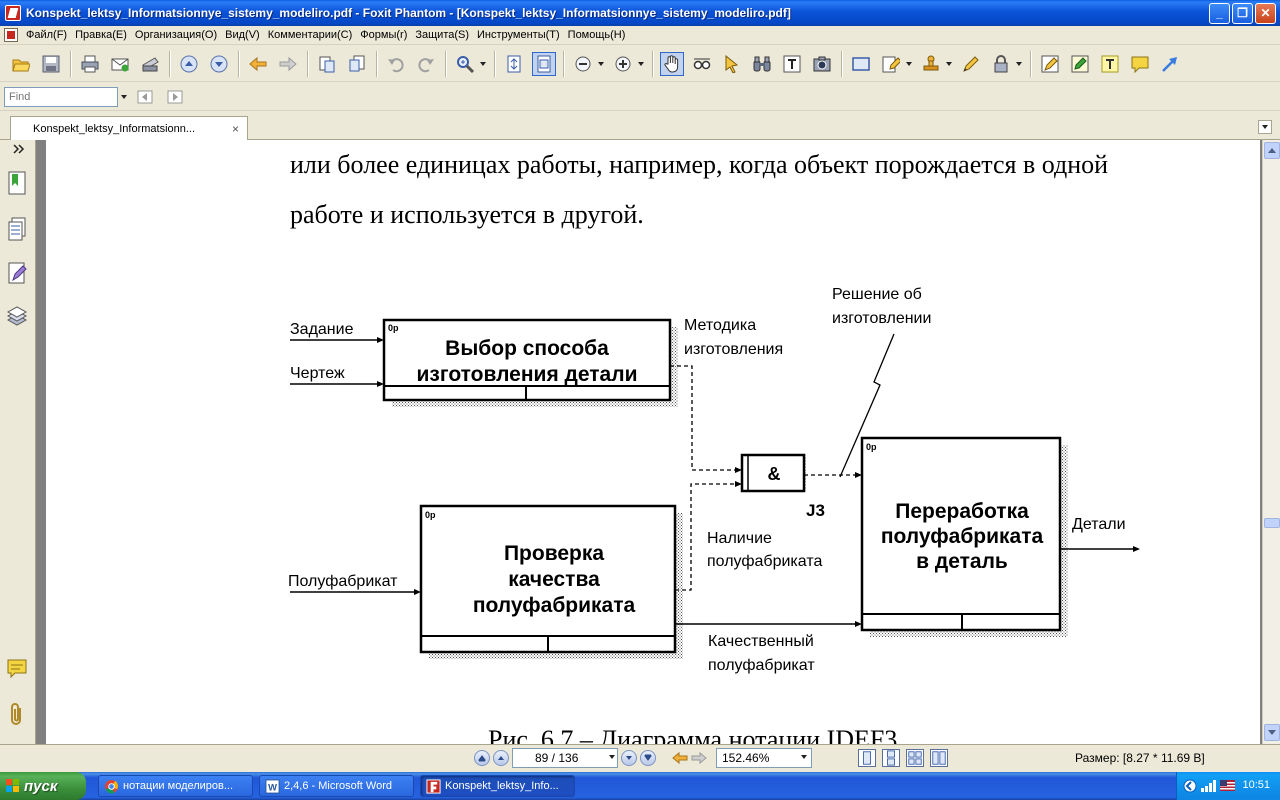 The width and height of the screenshot is (1280, 800). What do you see at coordinates (527, 348) in the screenshot?
I see `box-1-title-line-1: Выбор способа` at bounding box center [527, 348].